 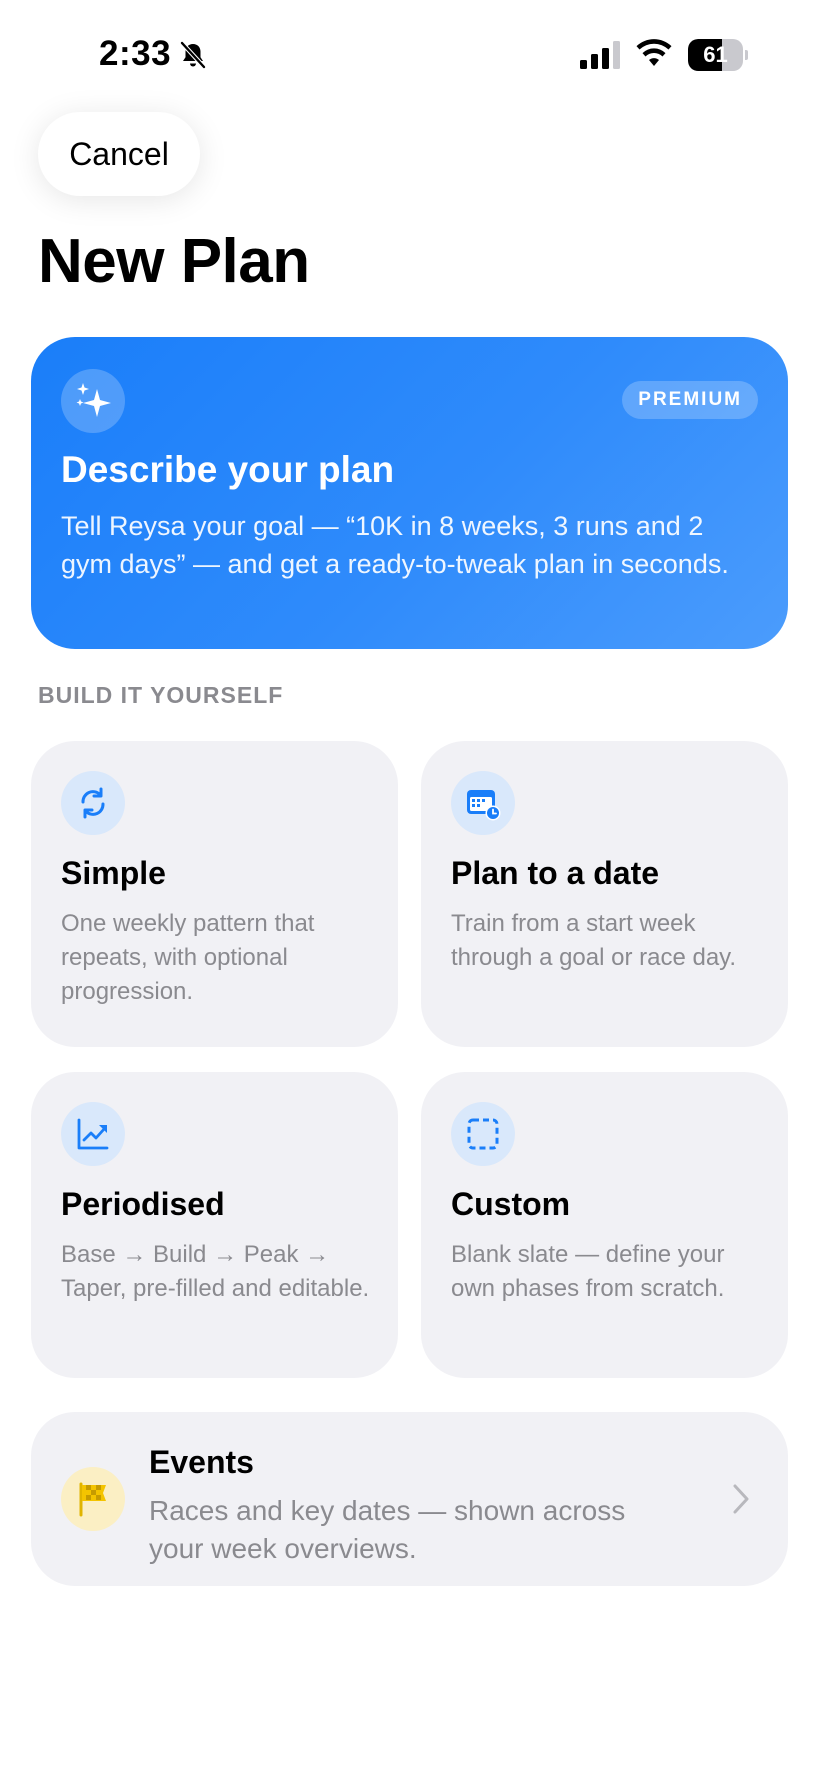 I want to click on status-time: 2:33, so click(x=135, y=53).